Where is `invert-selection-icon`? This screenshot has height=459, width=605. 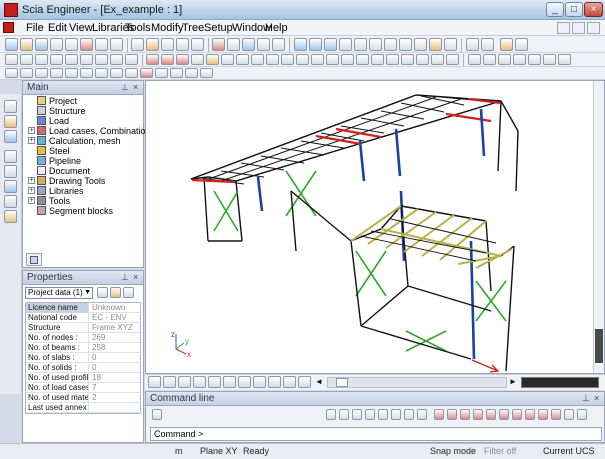 invert-selection-icon is located at coordinates (131, 73).